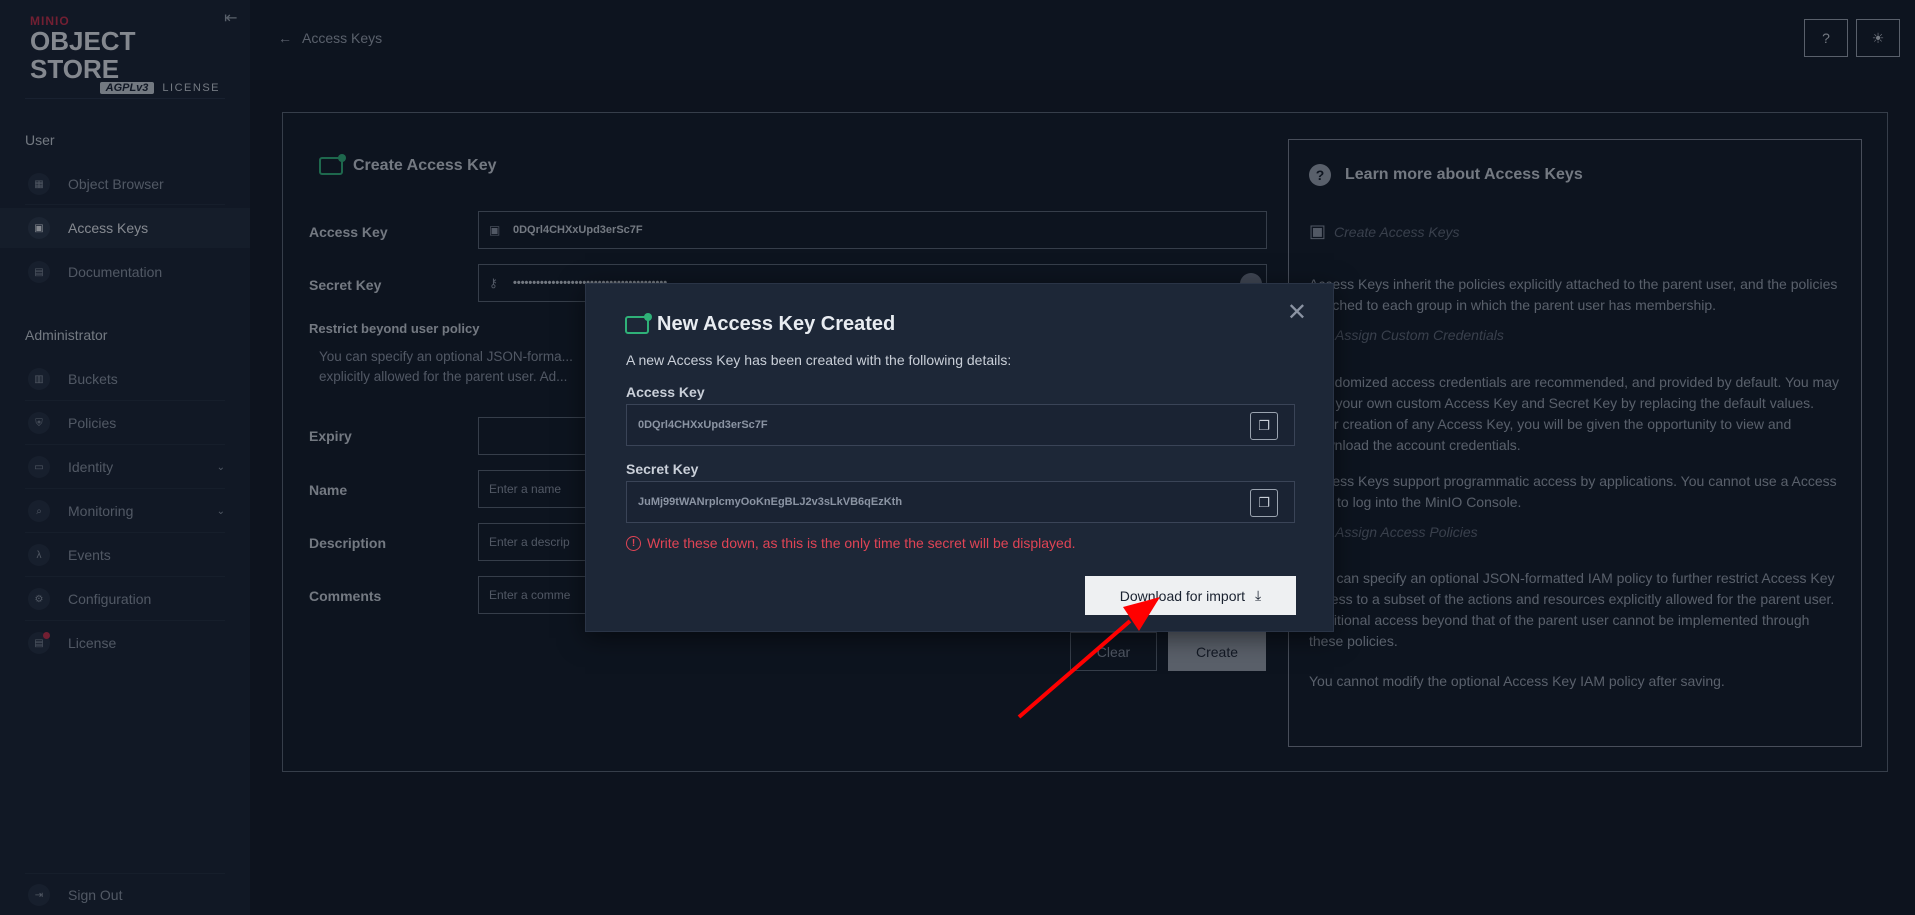 This screenshot has height=915, width=1915. Describe the element at coordinates (776, 324) in the screenshot. I see `modal-title-text: New Access Key Created` at that location.